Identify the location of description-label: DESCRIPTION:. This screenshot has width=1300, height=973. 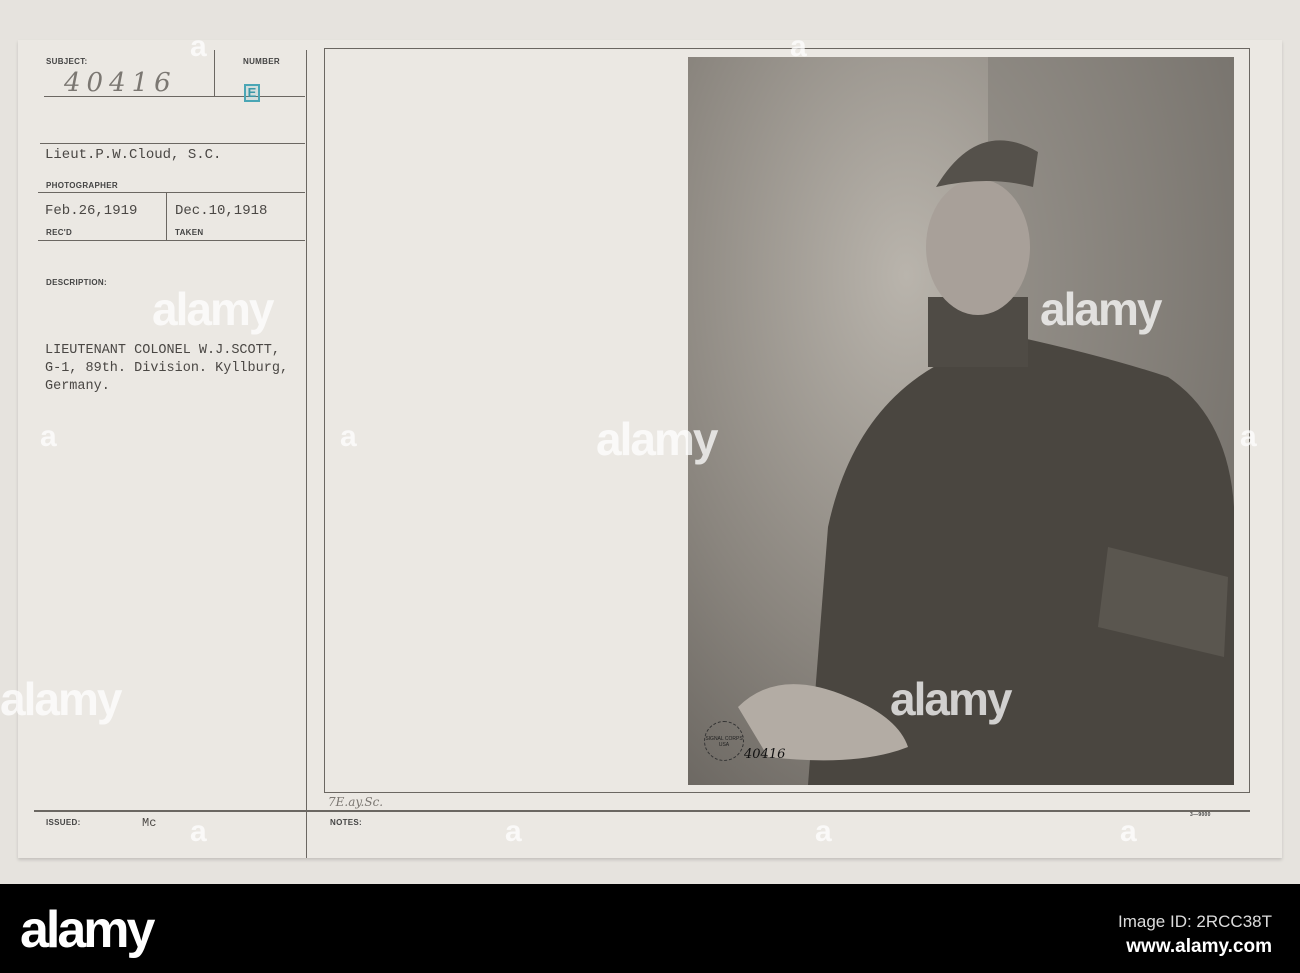
(76, 282).